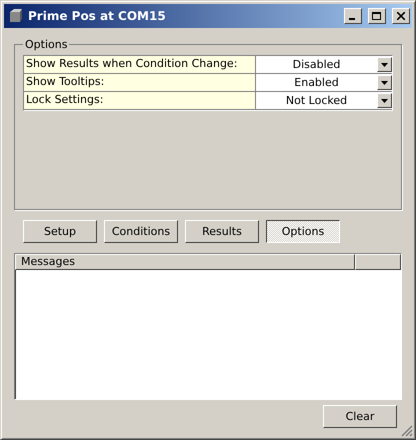  What do you see at coordinates (353, 16) in the screenshot?
I see `minimize-button` at bounding box center [353, 16].